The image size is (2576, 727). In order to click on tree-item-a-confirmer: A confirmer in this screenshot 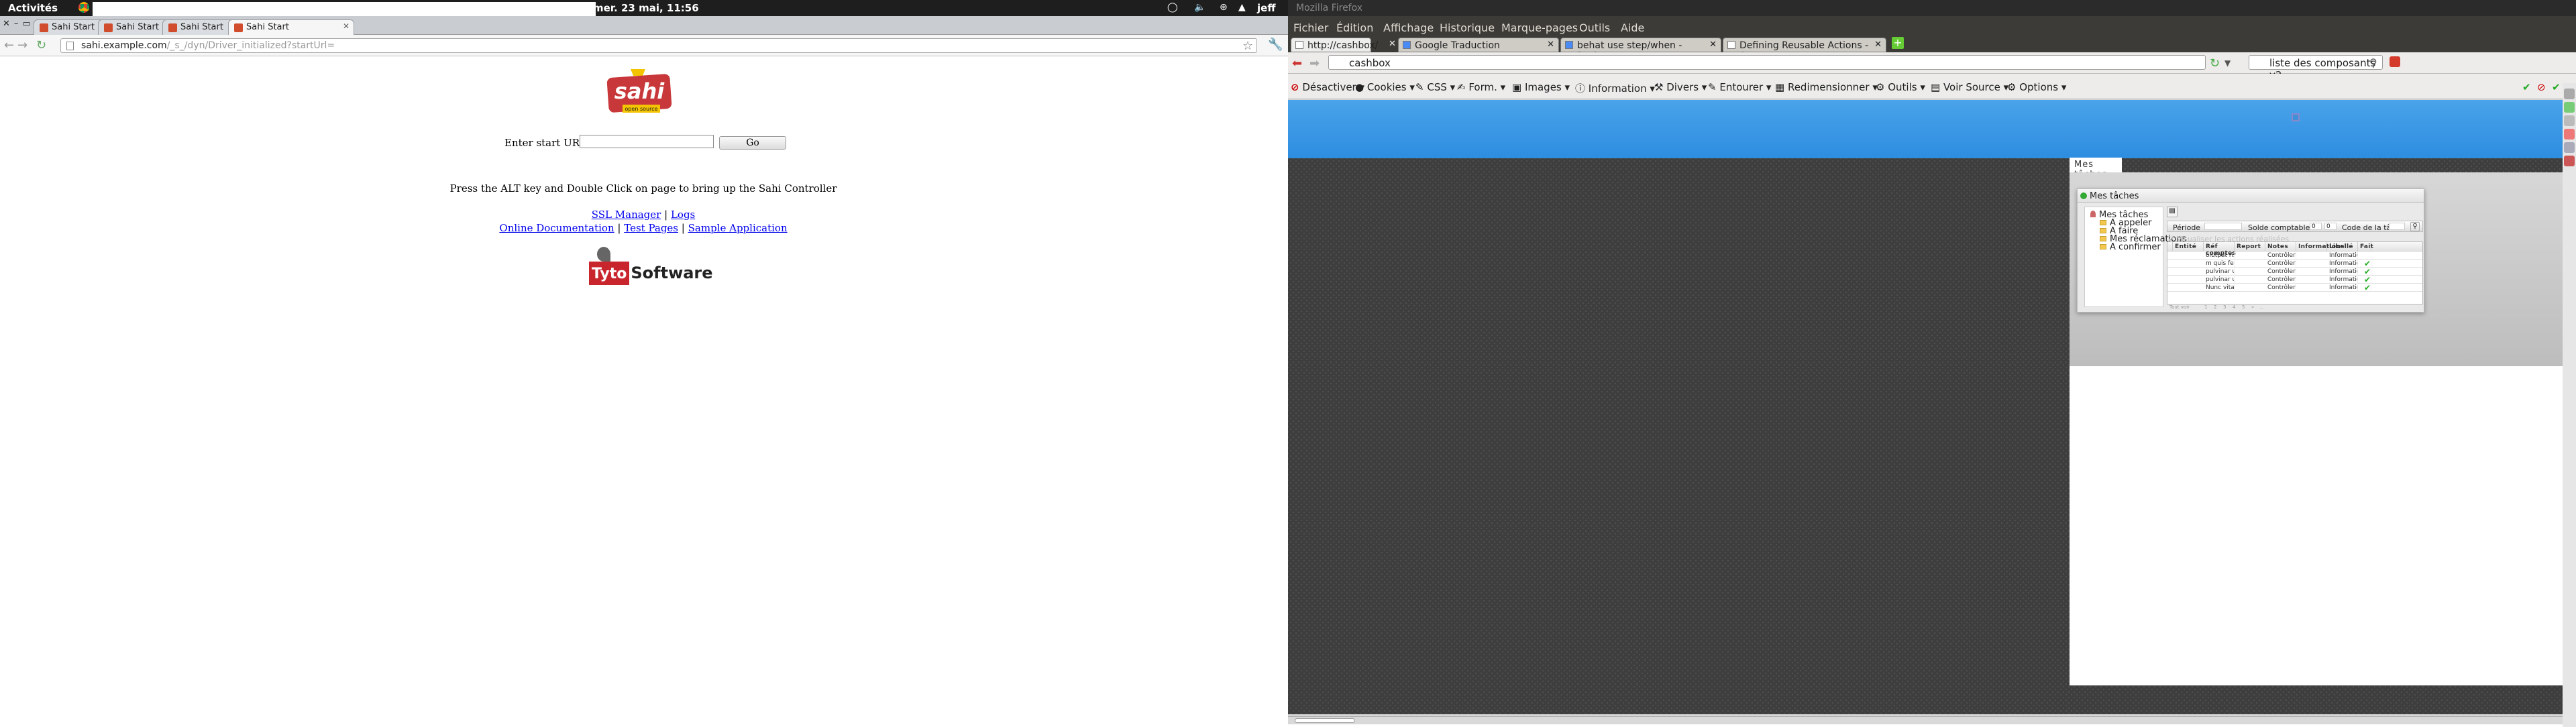, I will do `click(2130, 247)`.